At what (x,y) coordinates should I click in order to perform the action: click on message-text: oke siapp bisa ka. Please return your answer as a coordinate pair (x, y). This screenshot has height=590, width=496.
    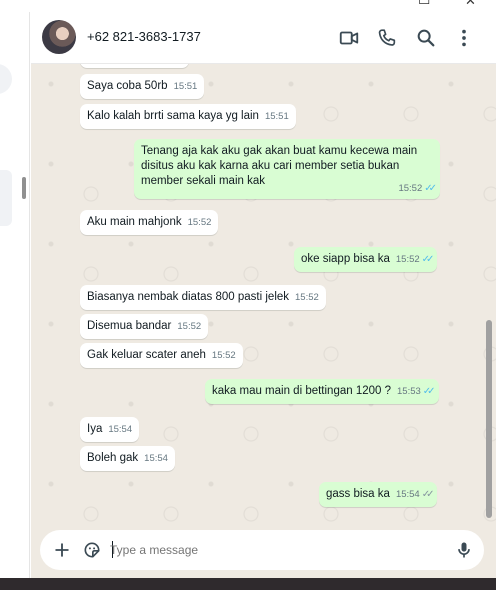
    Looking at the image, I should click on (345, 259).